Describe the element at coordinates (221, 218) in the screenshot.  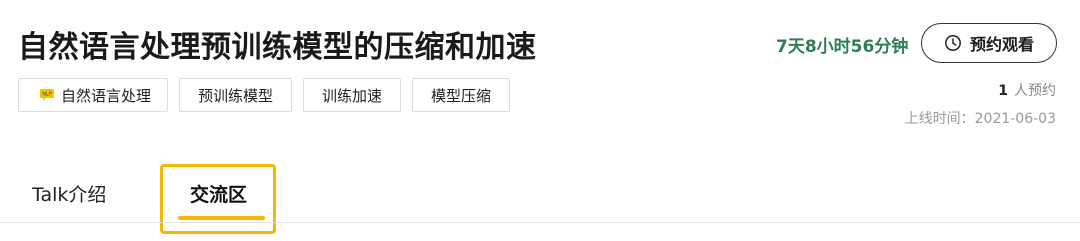
I see `active-tab-indicator` at that location.